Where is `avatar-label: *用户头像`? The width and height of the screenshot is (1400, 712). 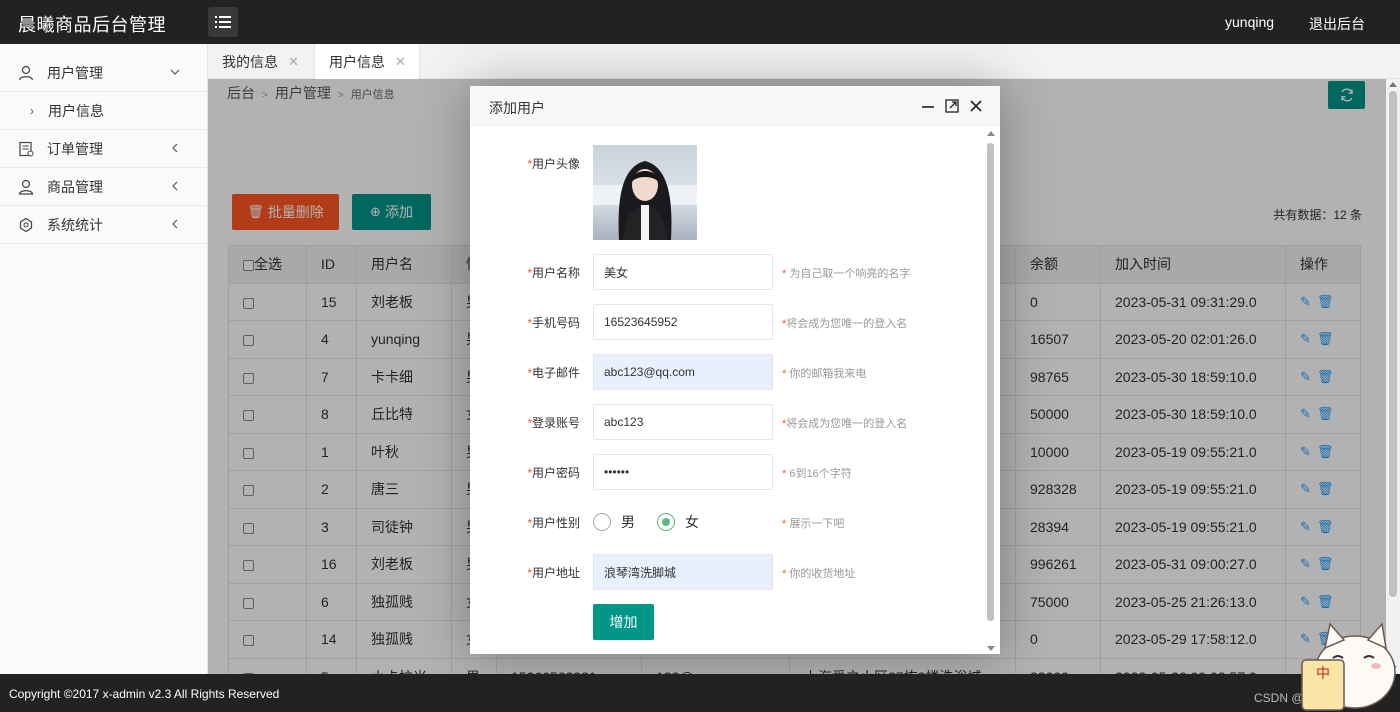 avatar-label: *用户头像 is located at coordinates (553, 164).